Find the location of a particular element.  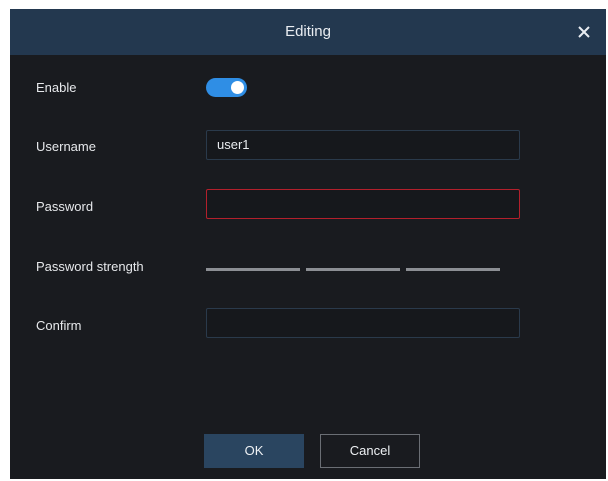

enable-toggle is located at coordinates (226, 87).